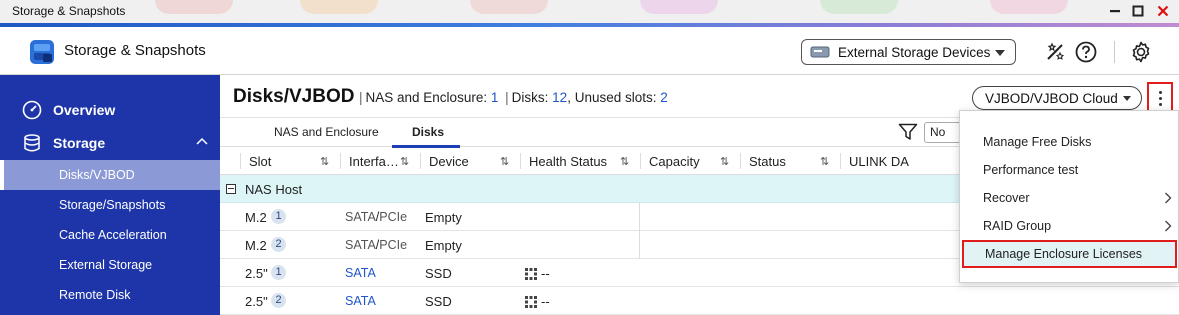 The image size is (1179, 315). Describe the element at coordinates (767, 161) in the screenshot. I see `column-header-status: Status` at that location.